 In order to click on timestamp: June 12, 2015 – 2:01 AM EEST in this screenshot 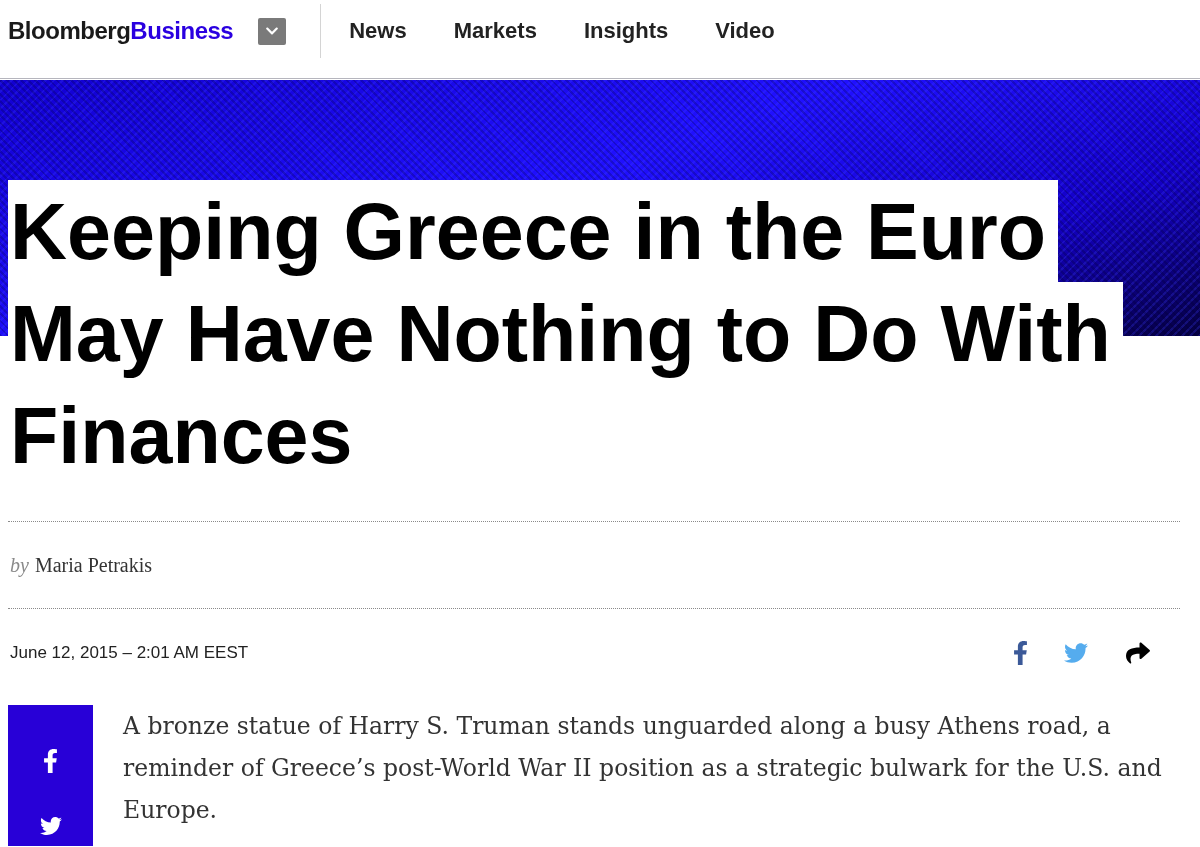, I will do `click(129, 653)`.